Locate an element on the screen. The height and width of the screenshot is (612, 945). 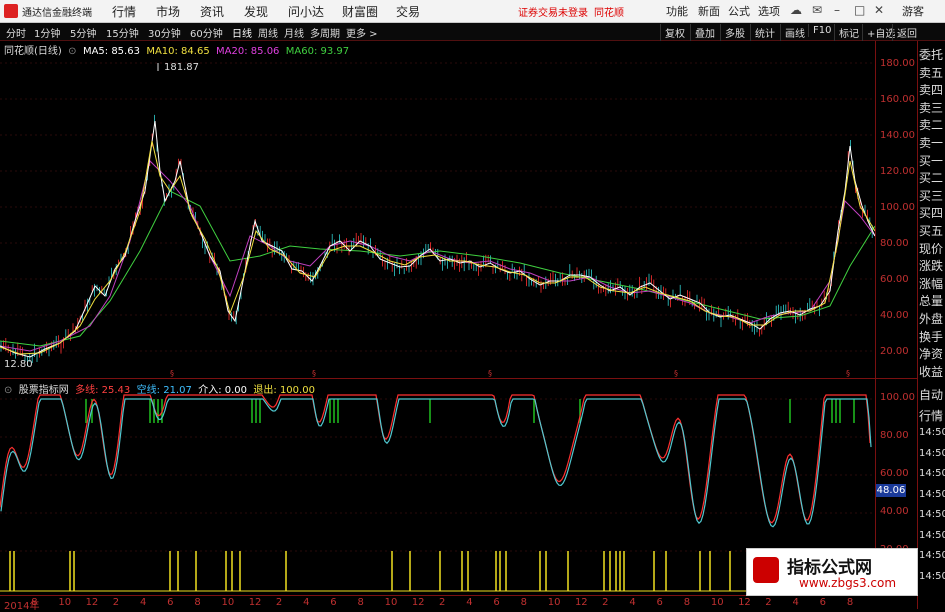
panel-divider is located at coordinates (458, 378).